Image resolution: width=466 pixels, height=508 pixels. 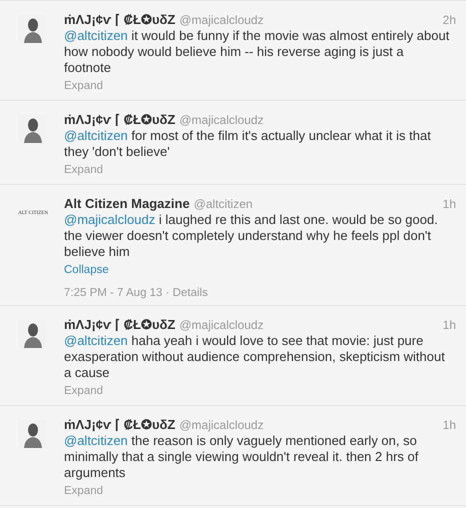 I want to click on toggle-link: Collapse, so click(x=86, y=270).